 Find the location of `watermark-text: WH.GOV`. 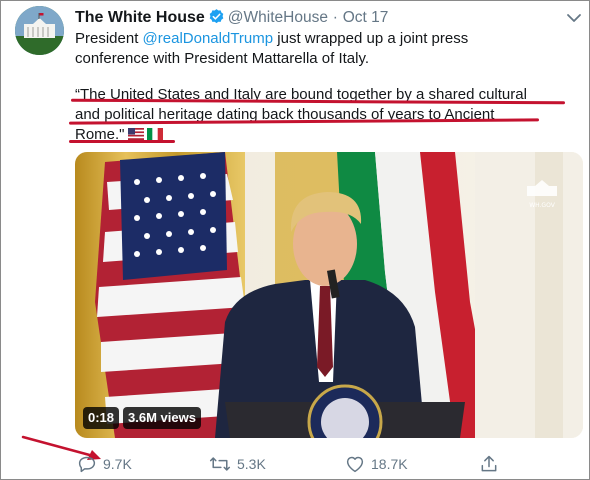

watermark-text: WH.GOV is located at coordinates (542, 205).